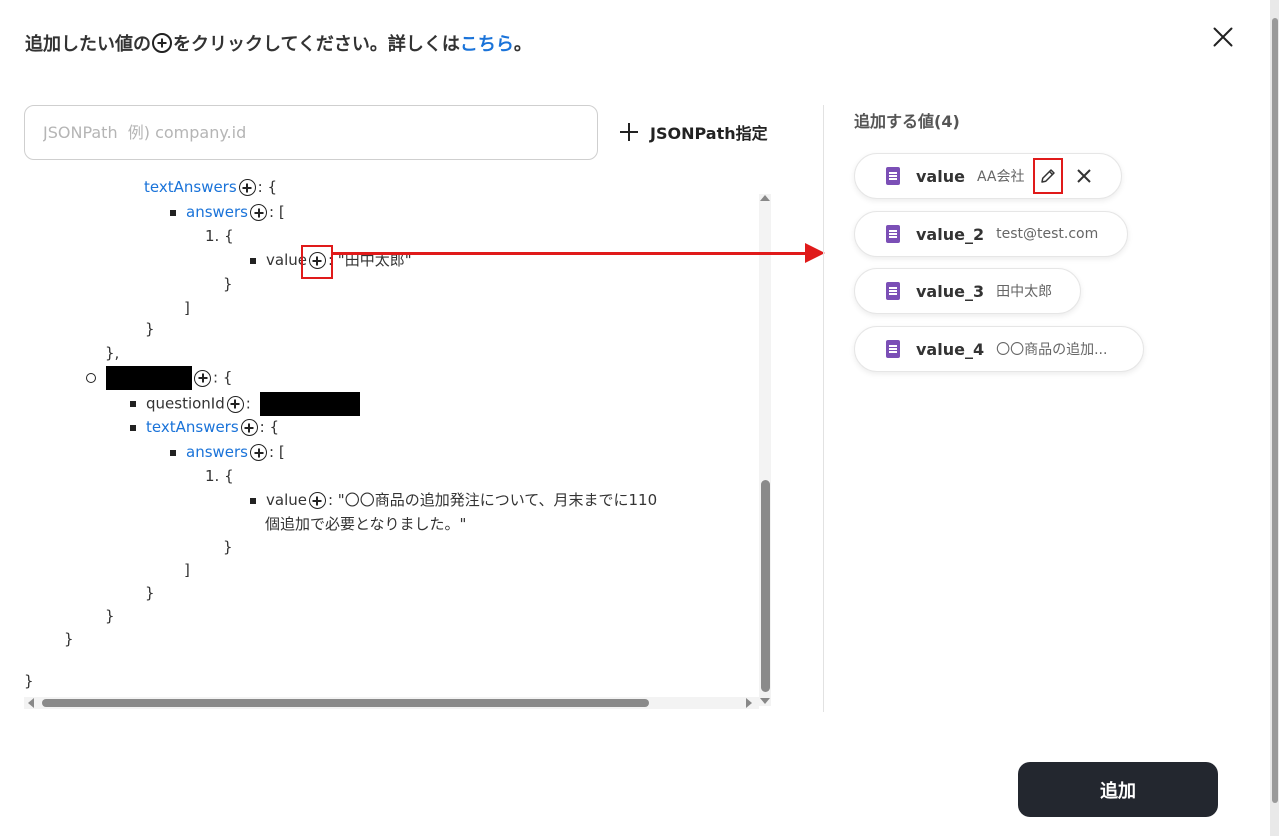 The height and width of the screenshot is (836, 1279). What do you see at coordinates (278, 44) in the screenshot?
I see `instruction-text: 追加したい値の をクリックしてください。詳しくはこちら。` at bounding box center [278, 44].